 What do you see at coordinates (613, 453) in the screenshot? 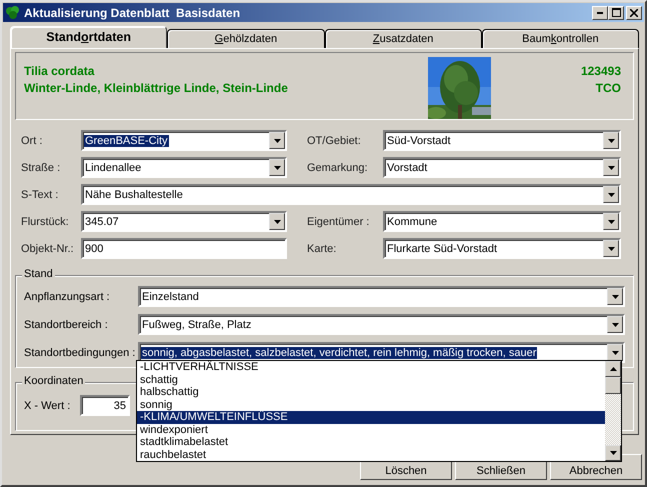
I see `down-arrow-icon` at bounding box center [613, 453].